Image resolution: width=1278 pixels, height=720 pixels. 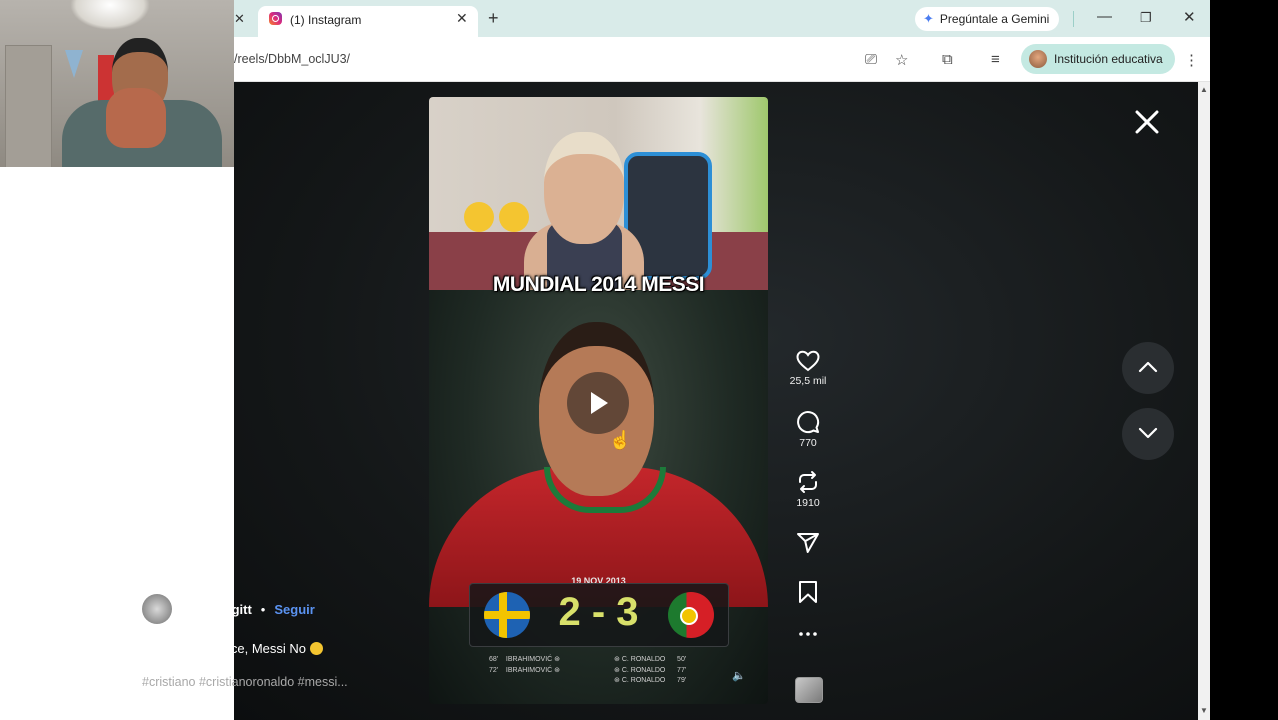 I want to click on menu-kebab-icon: ⋮, so click(x=1191, y=60).